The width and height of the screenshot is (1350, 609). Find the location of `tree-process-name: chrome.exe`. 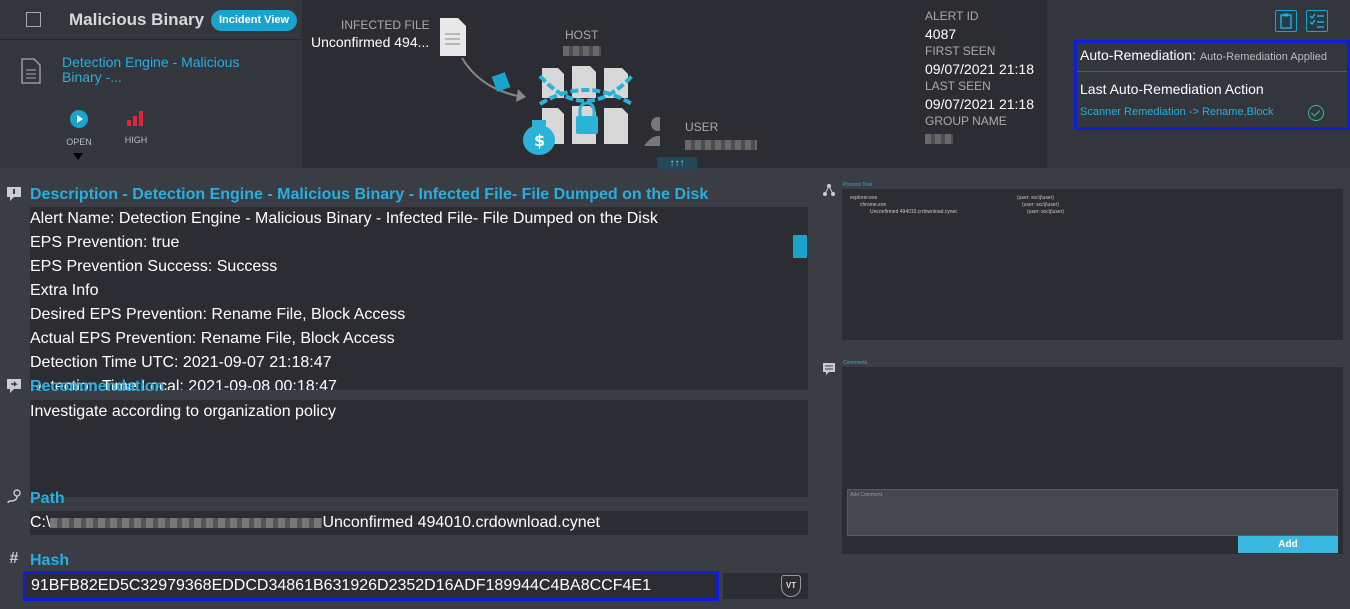

tree-process-name: chrome.exe is located at coordinates (873, 205).